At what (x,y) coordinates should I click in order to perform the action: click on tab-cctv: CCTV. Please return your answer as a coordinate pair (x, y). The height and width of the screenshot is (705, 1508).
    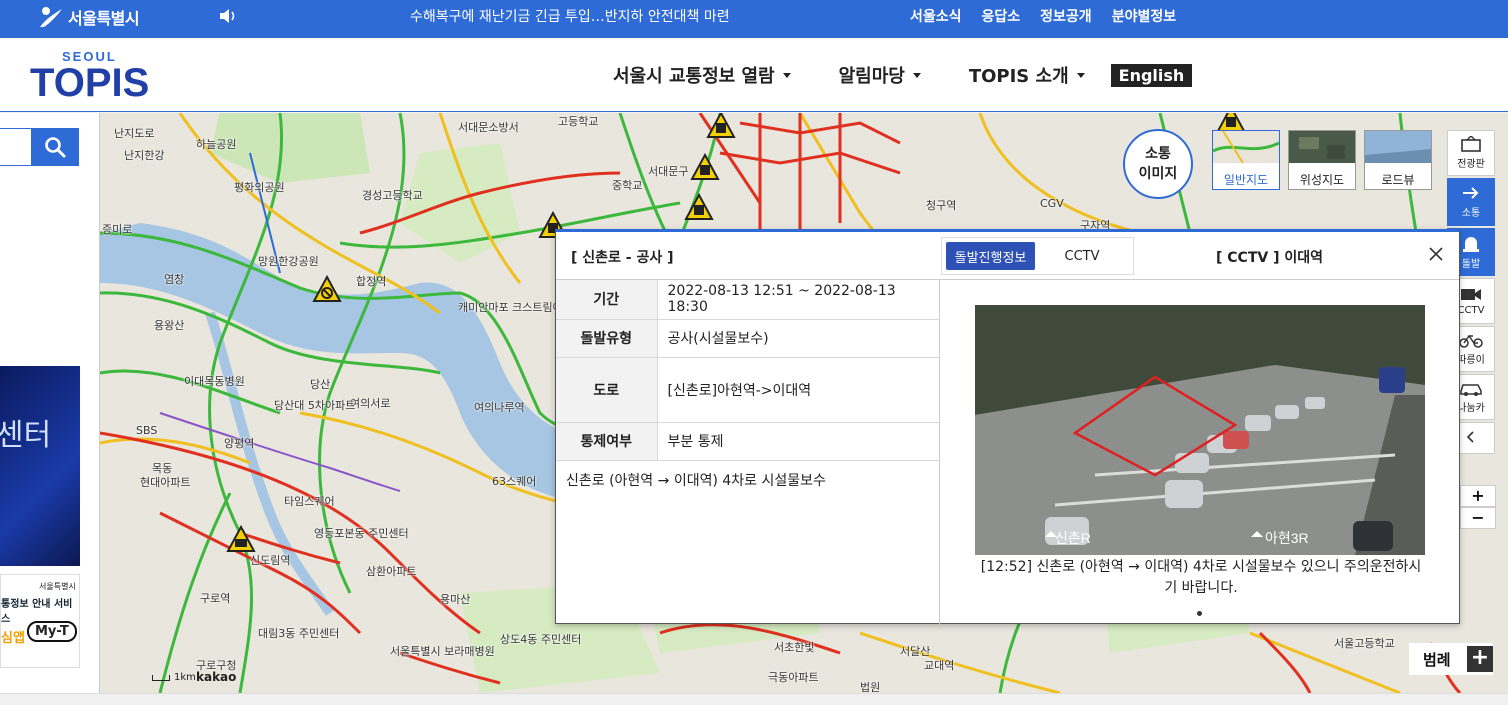
    Looking at the image, I should click on (1082, 256).